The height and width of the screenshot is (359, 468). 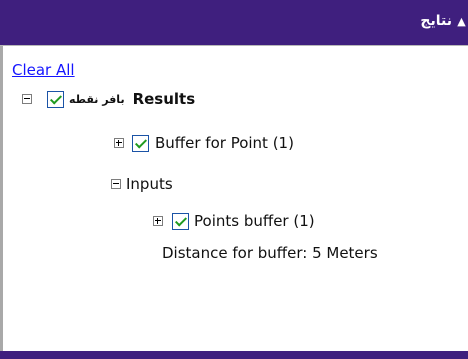 I want to click on tree-row-buffer-for-point: Buffer for Point (1), so click(x=204, y=143).